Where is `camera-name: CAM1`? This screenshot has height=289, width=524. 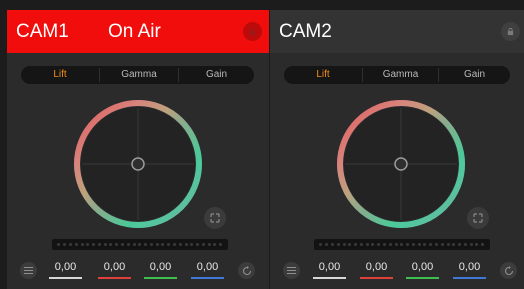 camera-name: CAM1 is located at coordinates (42, 31).